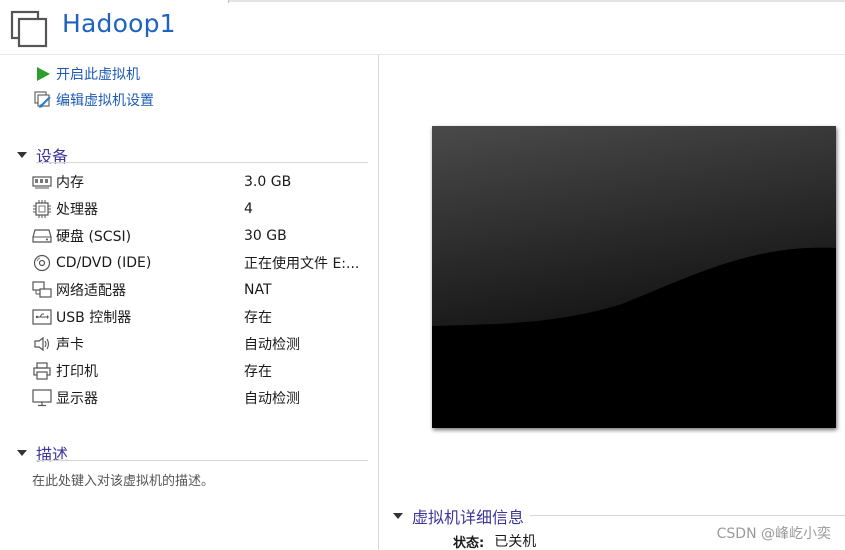 The height and width of the screenshot is (550, 845). What do you see at coordinates (104, 263) in the screenshot?
I see `device-name: CD/DVD (IDE)` at bounding box center [104, 263].